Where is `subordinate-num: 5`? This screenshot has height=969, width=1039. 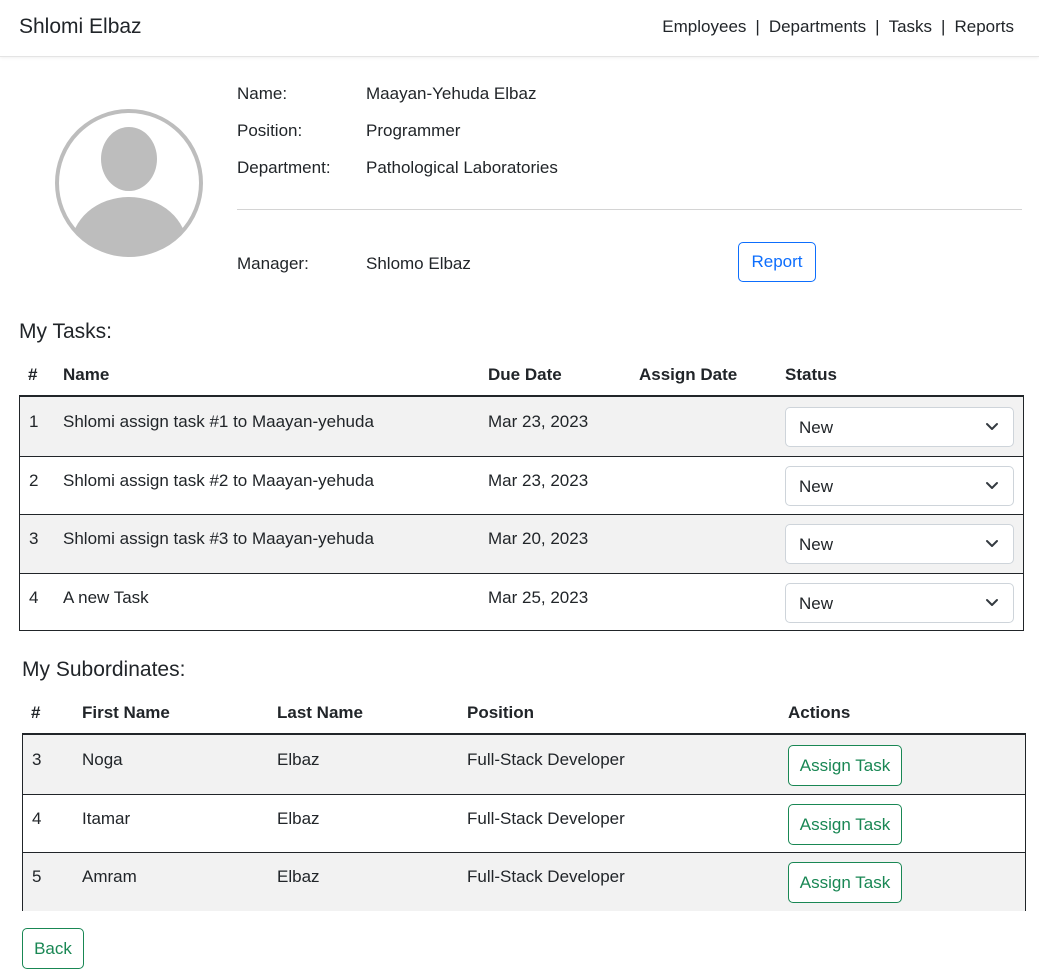
subordinate-num: 5 is located at coordinates (37, 876).